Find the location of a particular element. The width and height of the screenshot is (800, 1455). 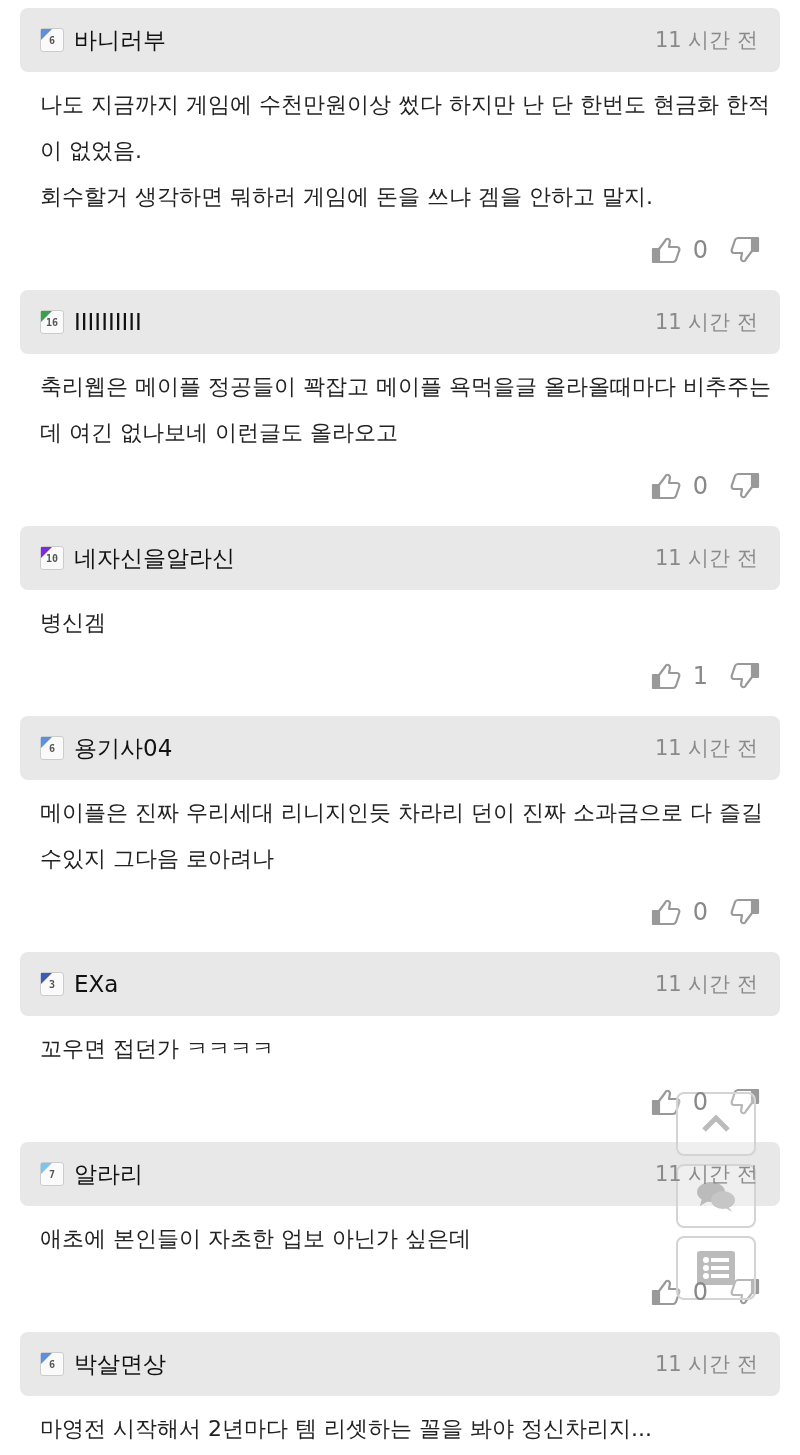

like-count: 1 is located at coordinates (700, 676).